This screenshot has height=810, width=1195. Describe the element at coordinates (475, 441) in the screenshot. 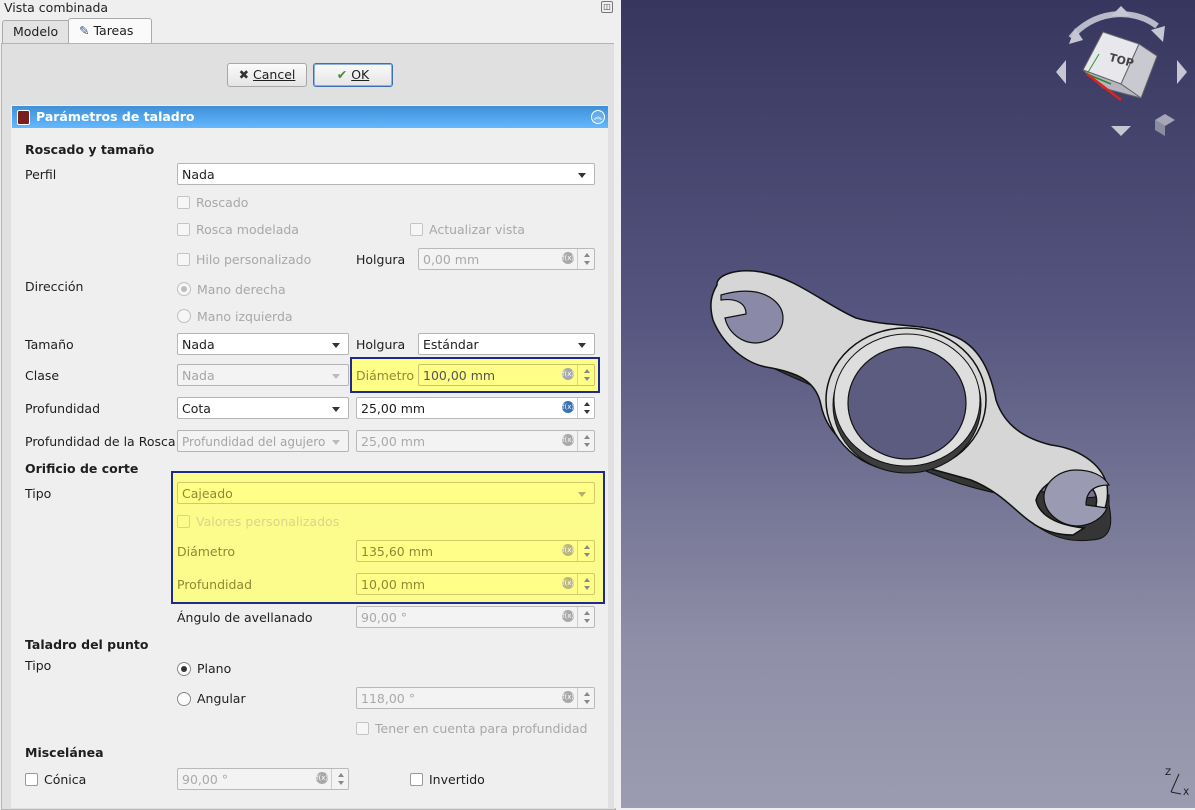

I see `thread-depth-spinbox: 25,00 mm f(x)` at that location.